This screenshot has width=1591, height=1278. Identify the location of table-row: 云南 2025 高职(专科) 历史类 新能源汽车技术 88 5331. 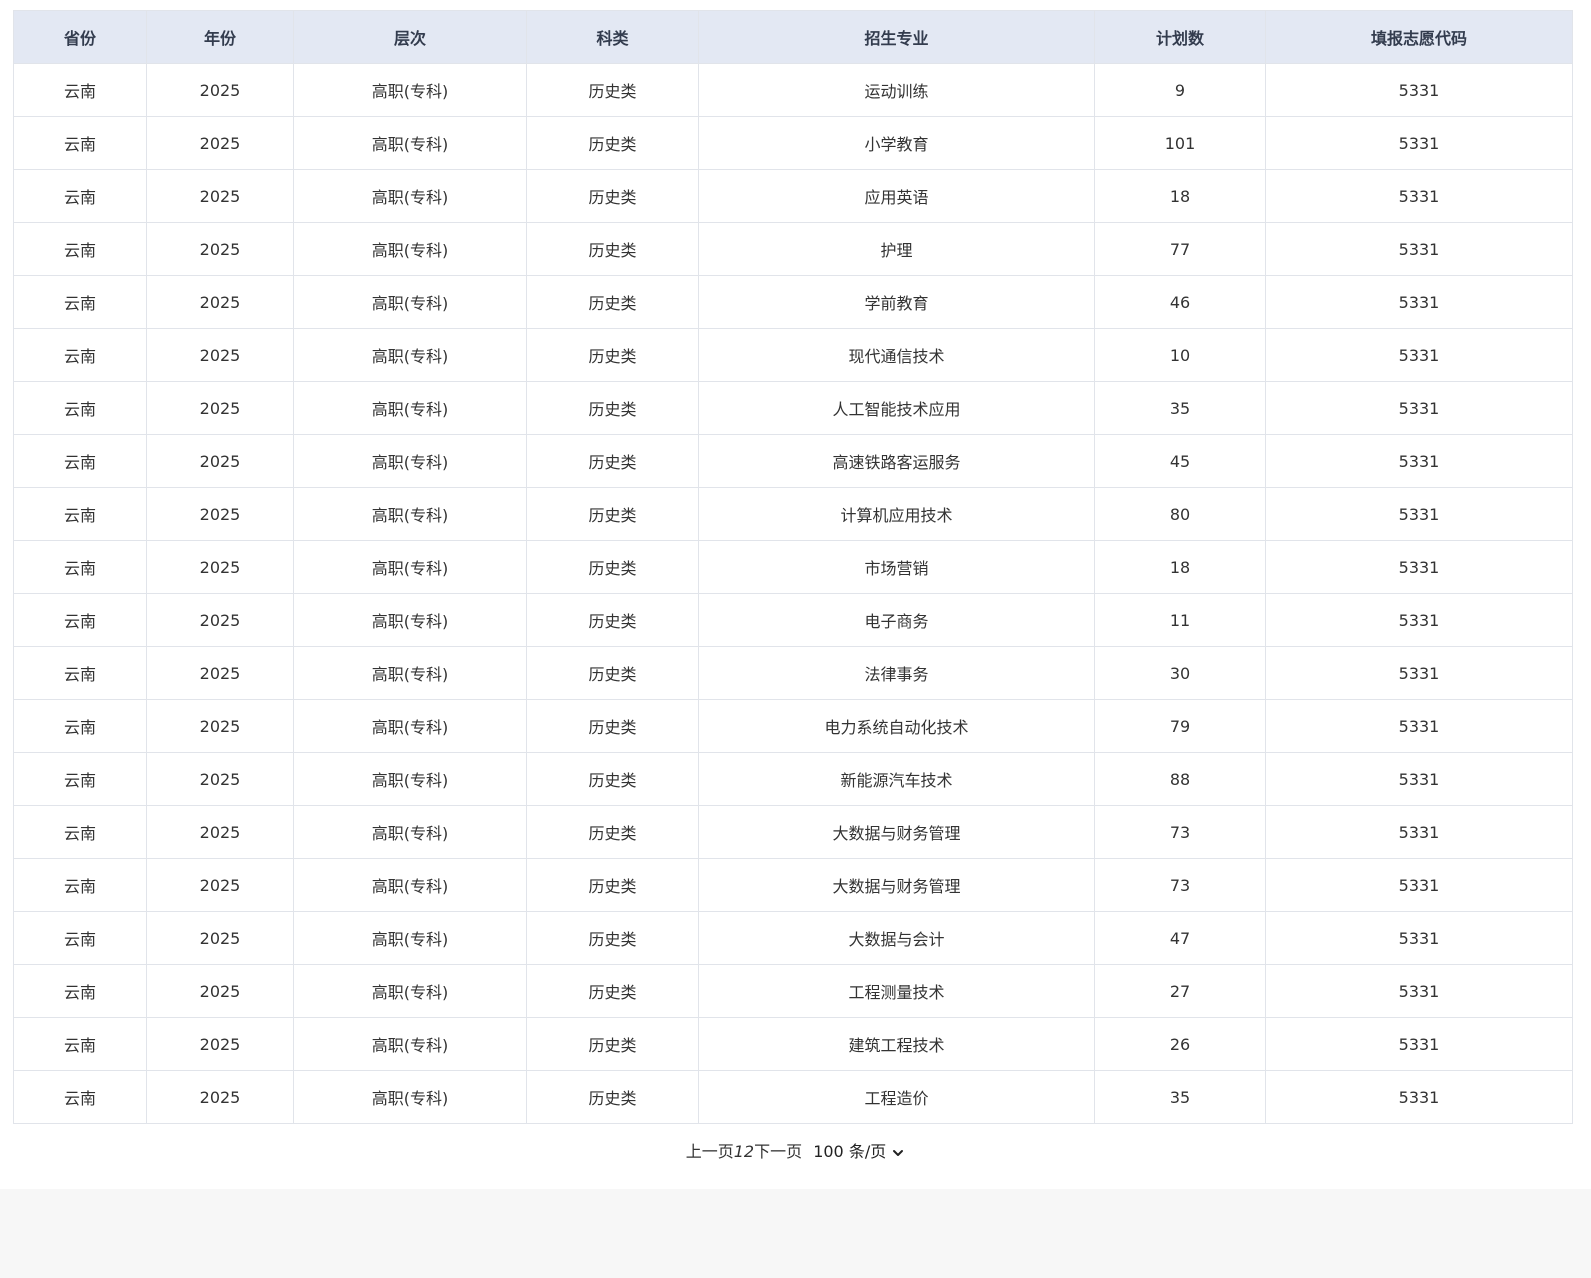
(793, 779).